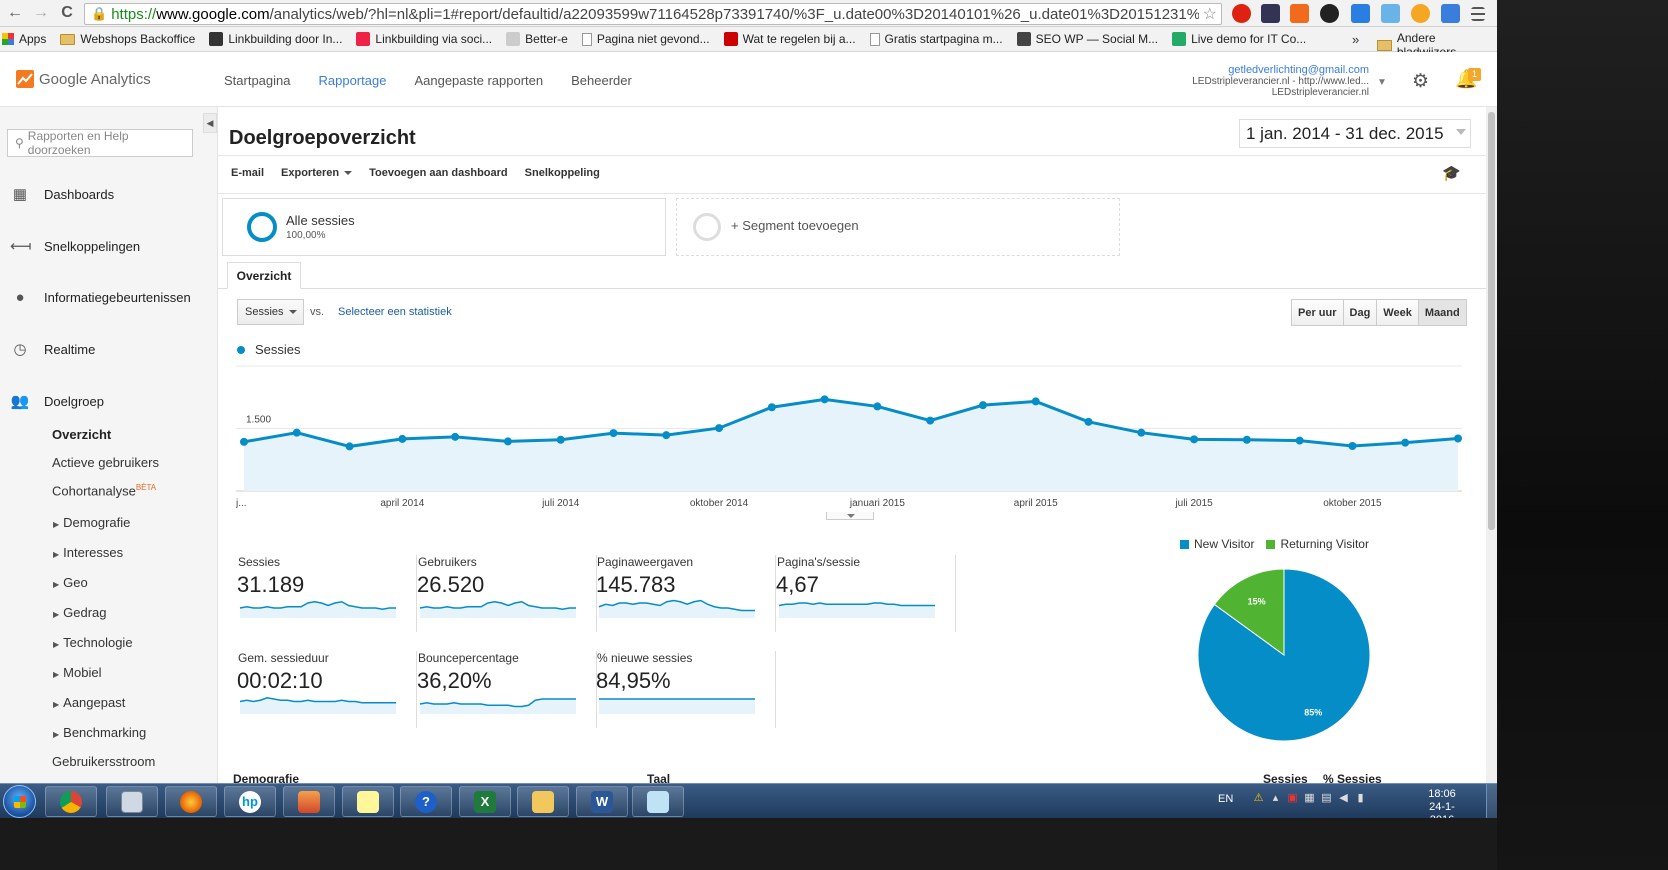 Image resolution: width=1668 pixels, height=870 pixels. Describe the element at coordinates (353, 80) in the screenshot. I see `nav-rapportage: Rapportage` at that location.